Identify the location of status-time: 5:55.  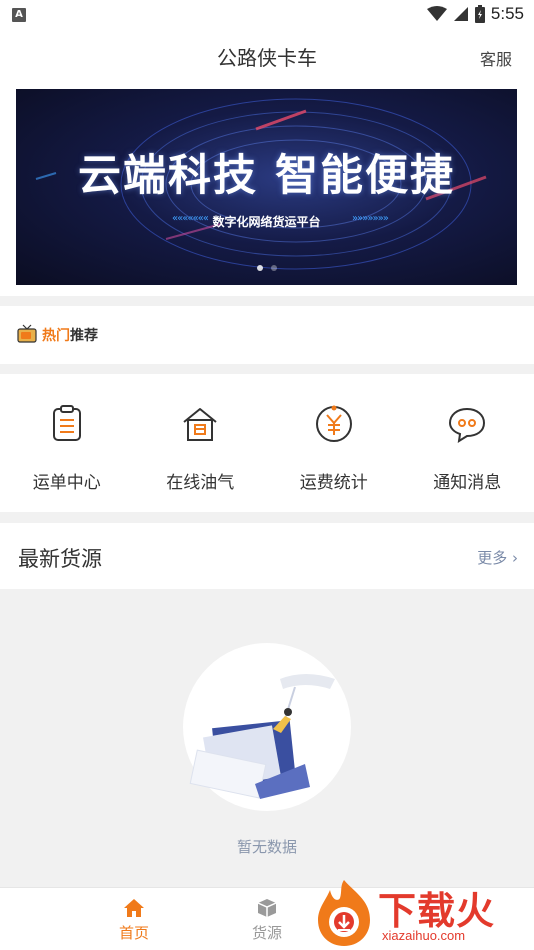
(507, 13).